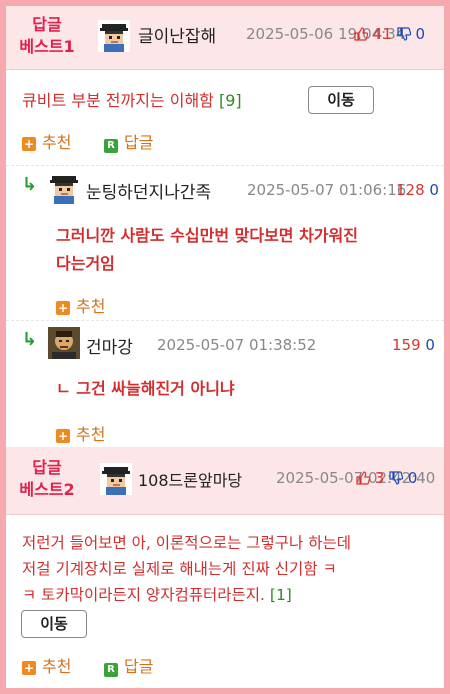 The width and height of the screenshot is (450, 694). I want to click on comment-text-line: ㄴ 그건 싸늘해진거 아니냐, so click(145, 388).